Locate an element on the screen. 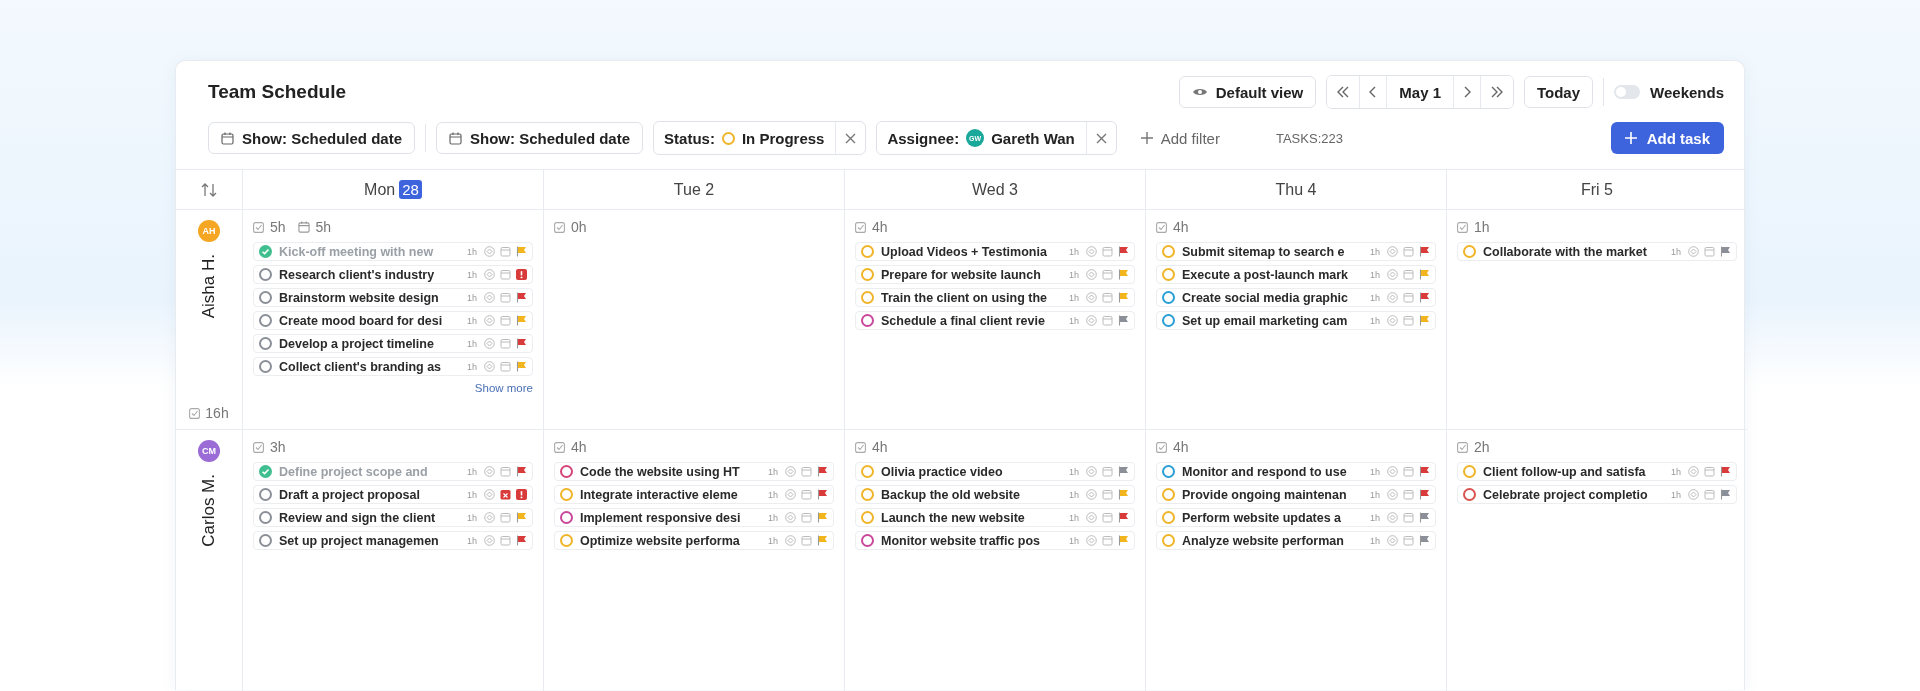 This screenshot has height=691, width=1920. task-title: Brainstorm website design is located at coordinates (359, 297).